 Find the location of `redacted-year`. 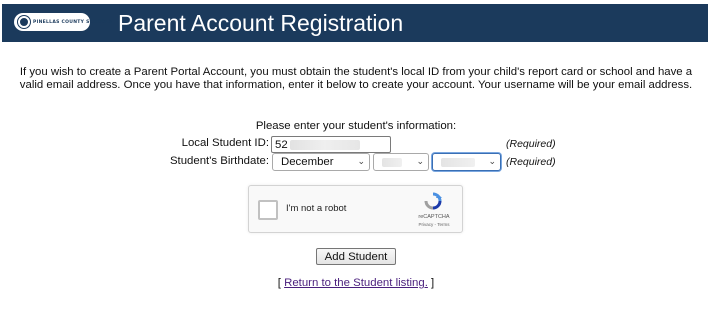

redacted-year is located at coordinates (458, 162).